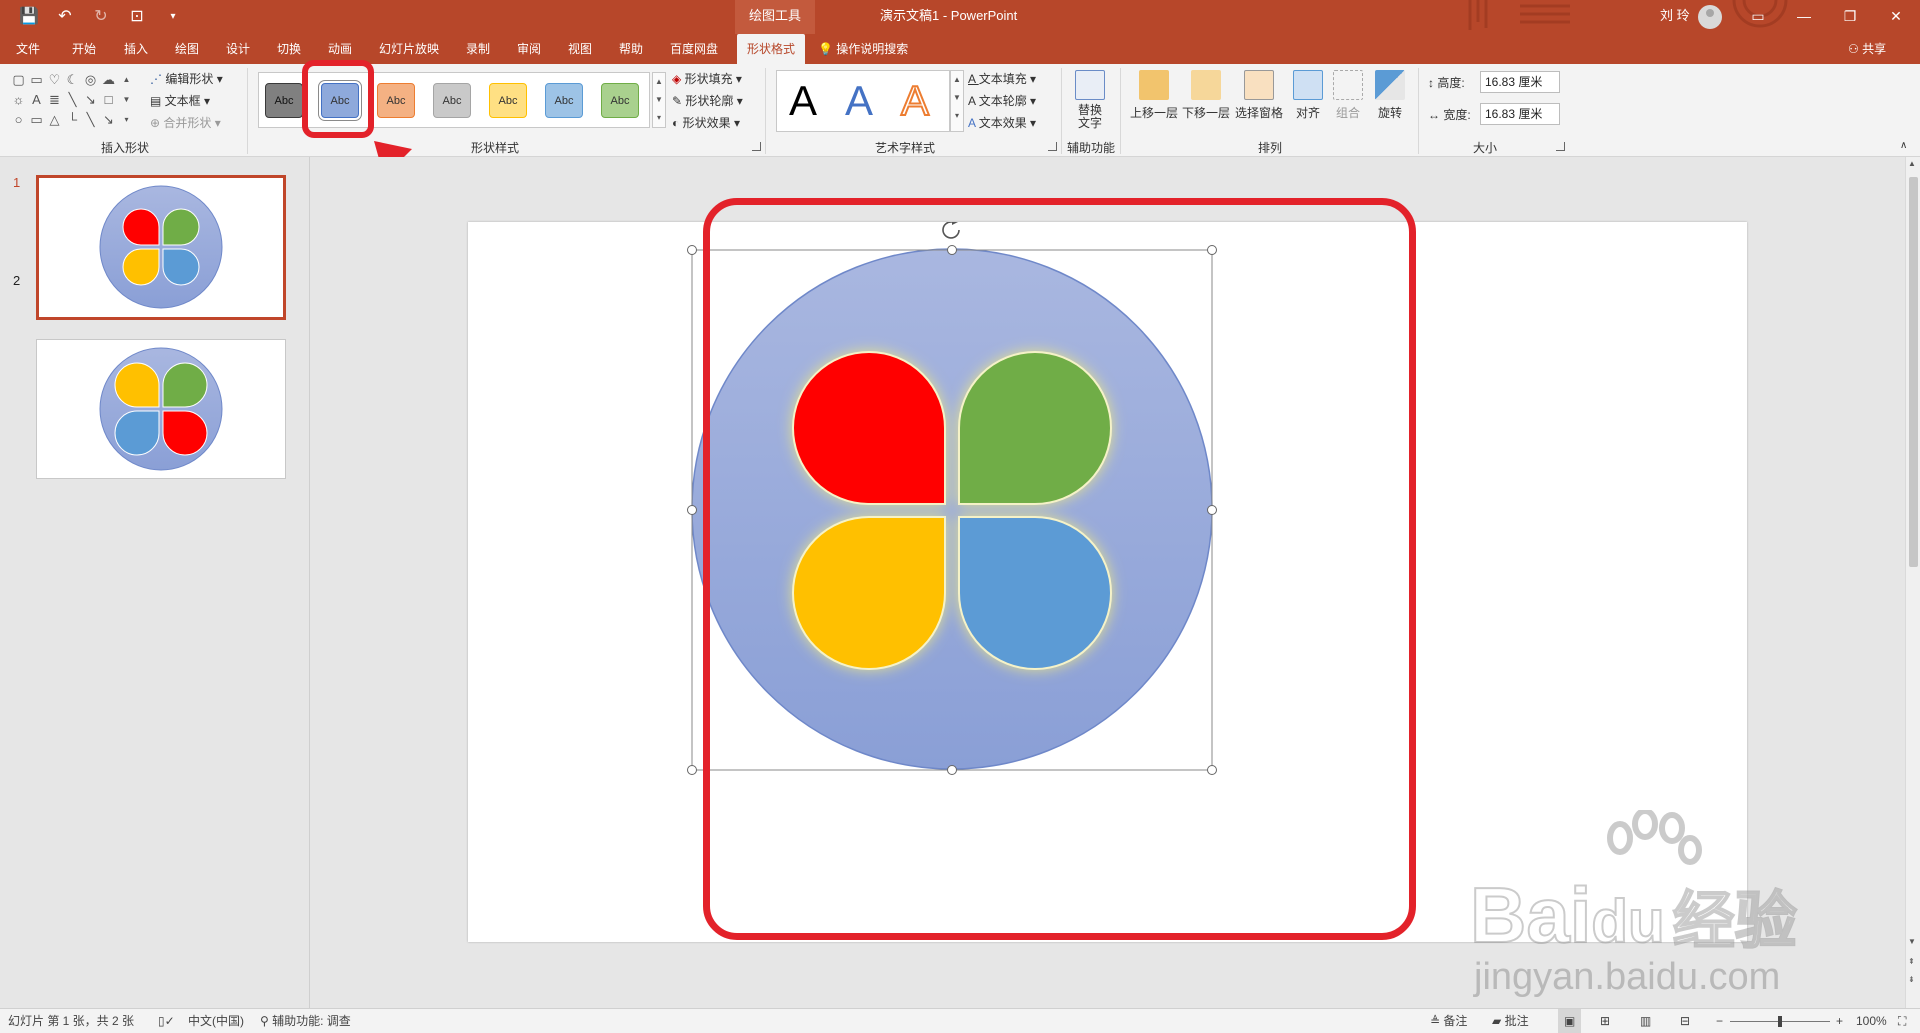  I want to click on tab-baidu-netdisk: 百度网盘, so click(694, 49).